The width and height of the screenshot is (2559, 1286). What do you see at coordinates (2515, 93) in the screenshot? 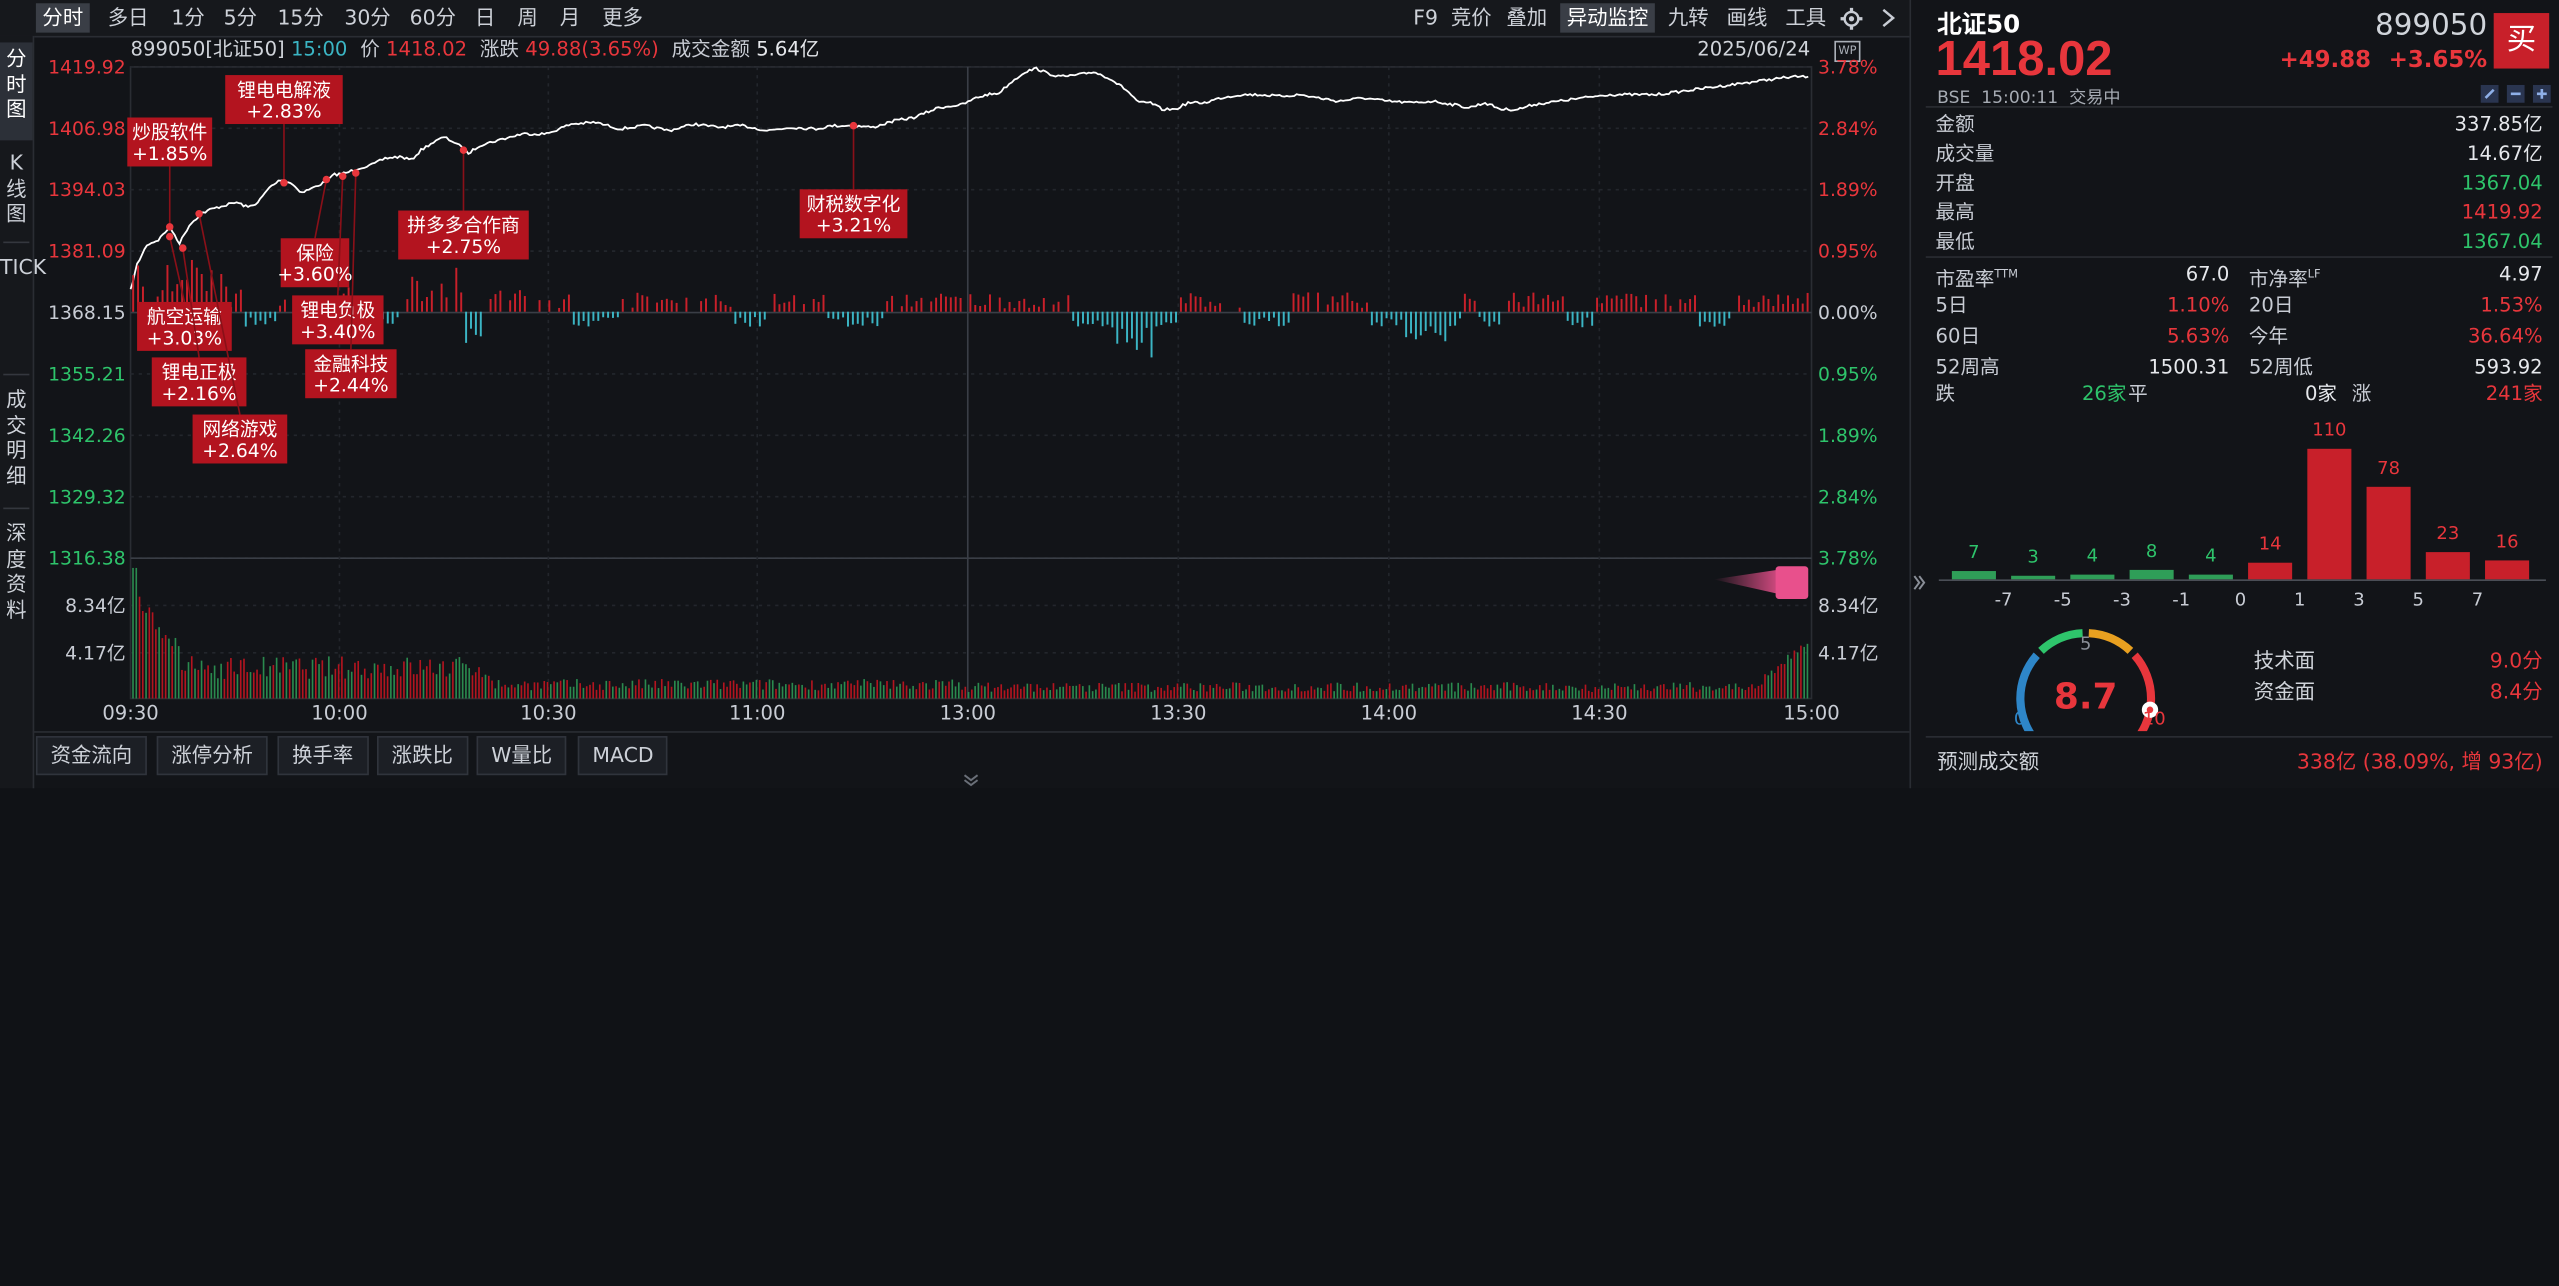
I see `minus-icon` at bounding box center [2515, 93].